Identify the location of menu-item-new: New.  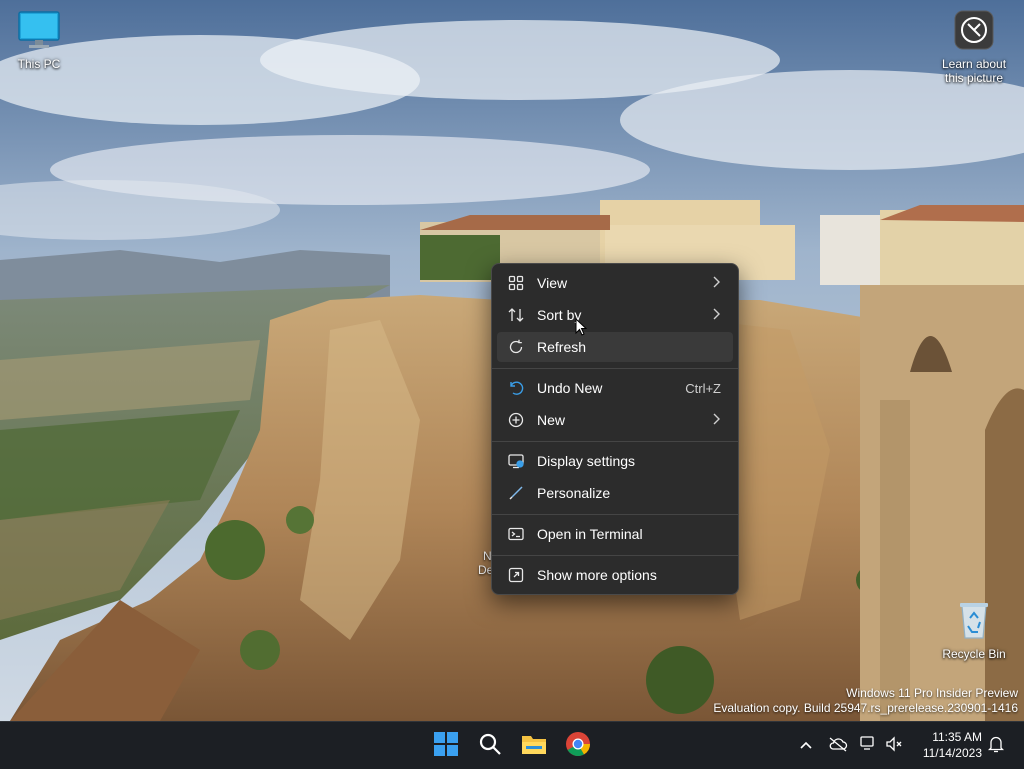
(615, 420).